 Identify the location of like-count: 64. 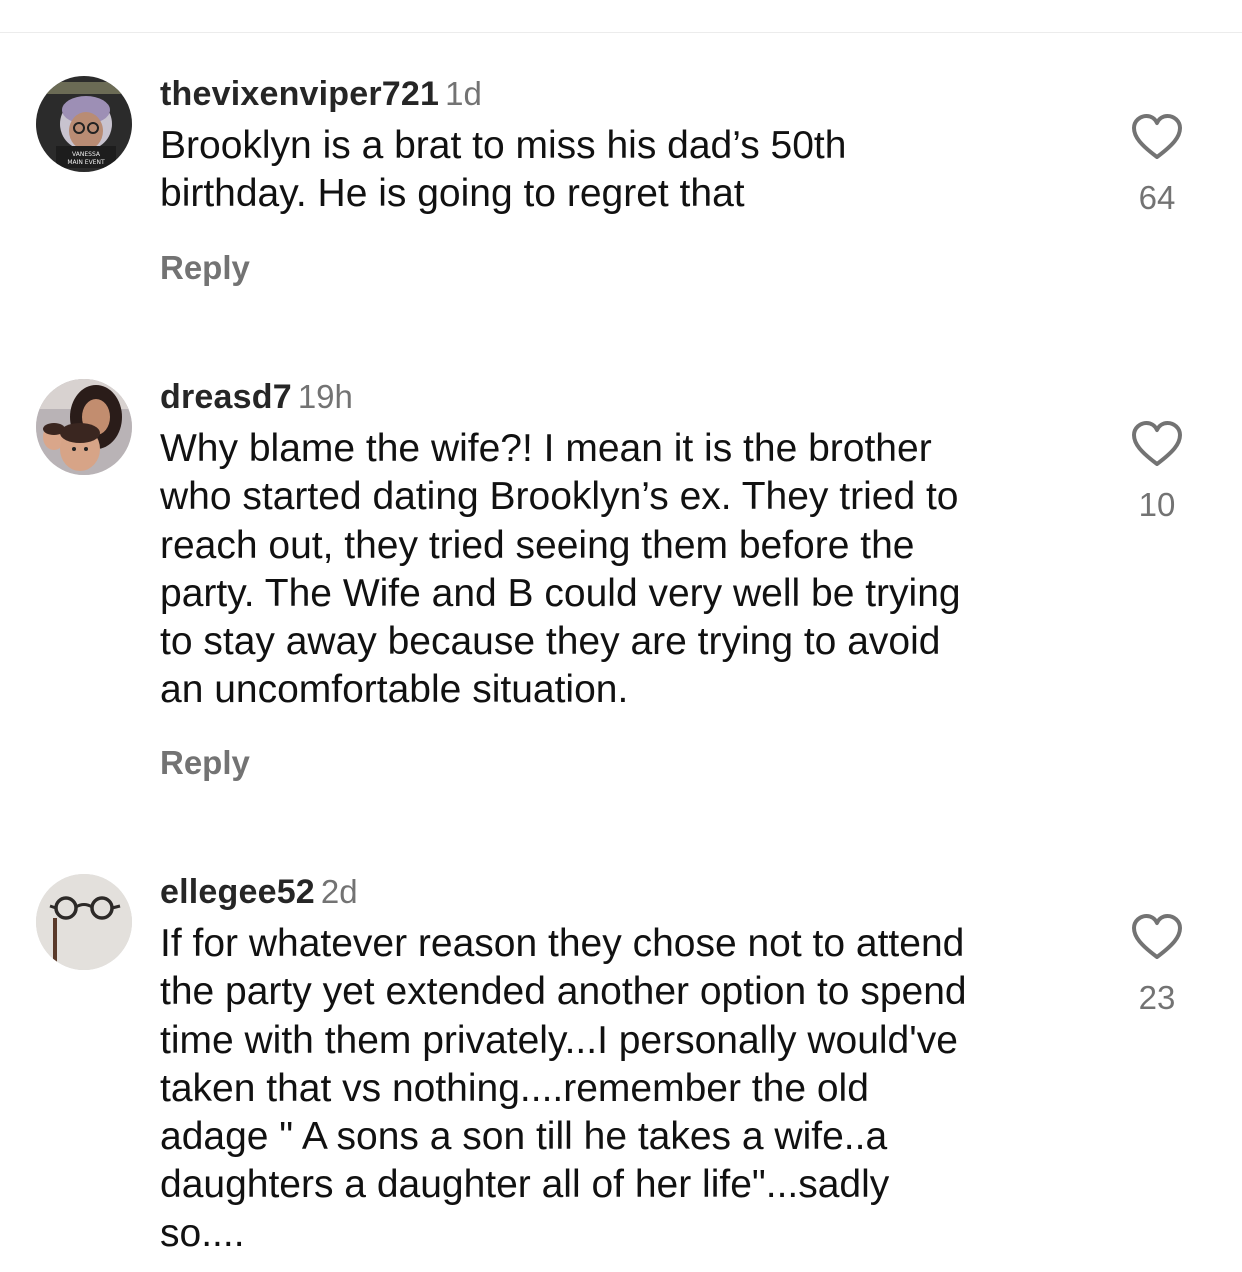
(1157, 197).